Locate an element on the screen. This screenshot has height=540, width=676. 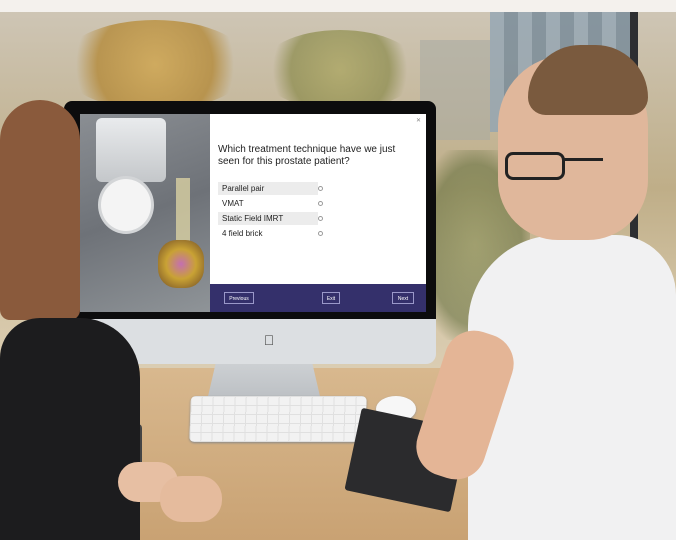
exit-button: Exit is located at coordinates (331, 298).